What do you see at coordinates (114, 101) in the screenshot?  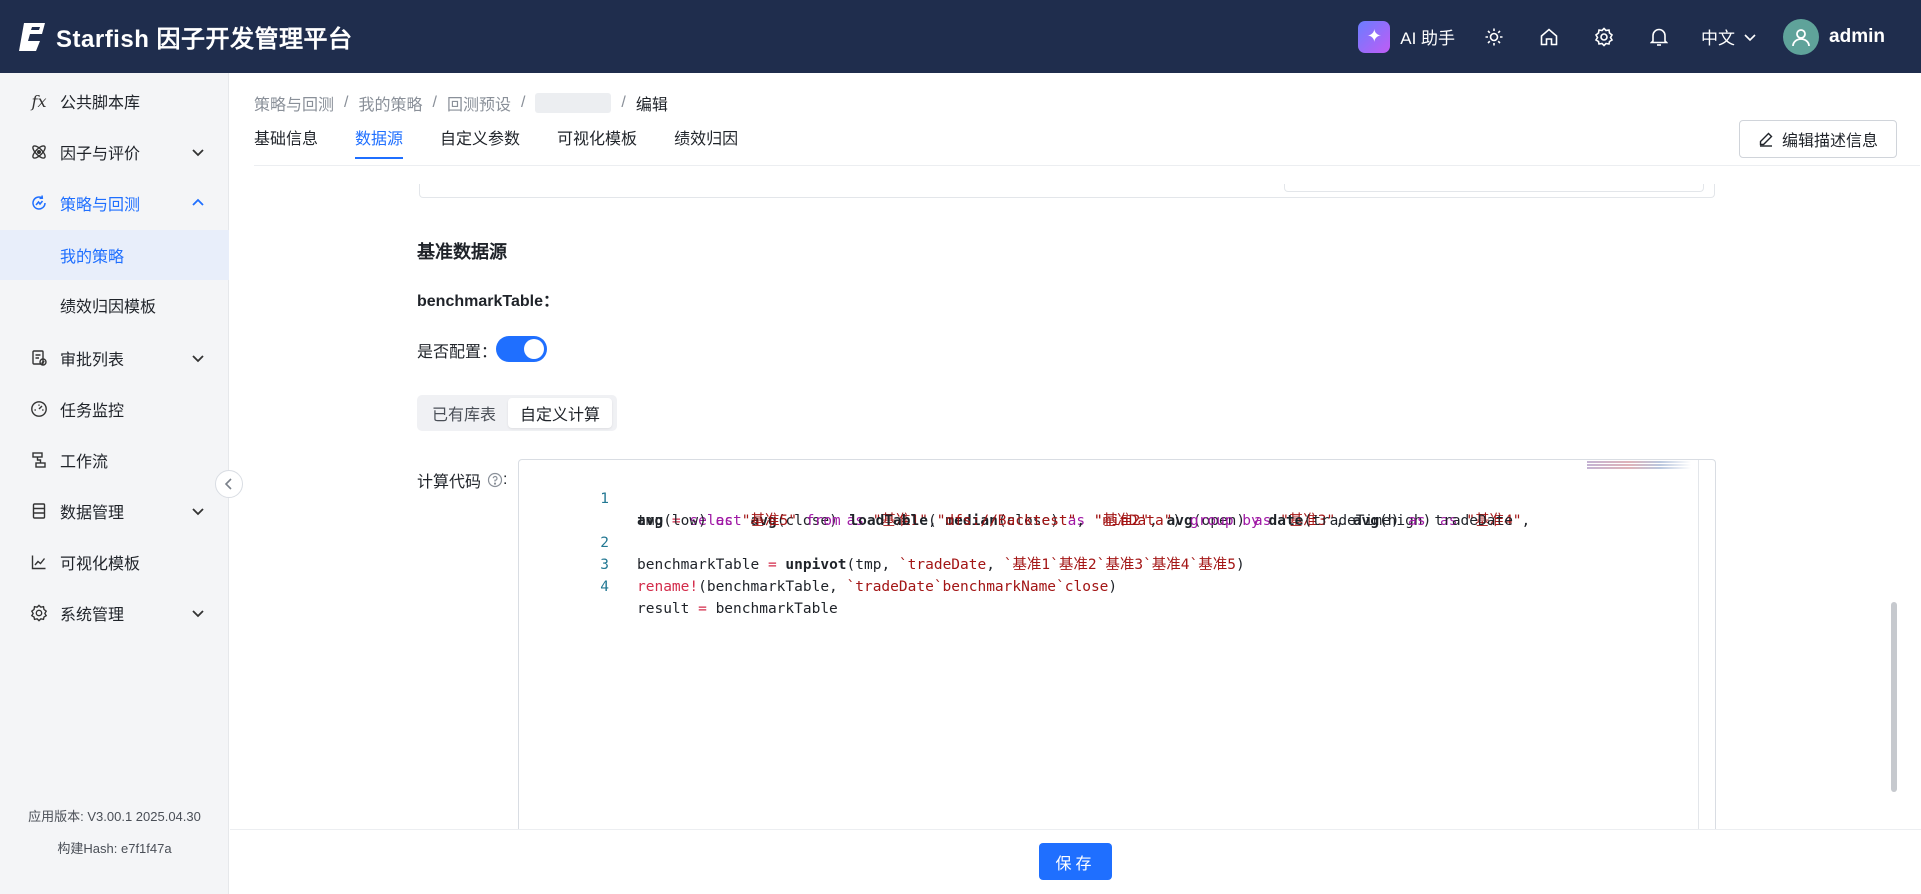 I see `sidebar-item-public-scripts: fx 公共脚本库` at bounding box center [114, 101].